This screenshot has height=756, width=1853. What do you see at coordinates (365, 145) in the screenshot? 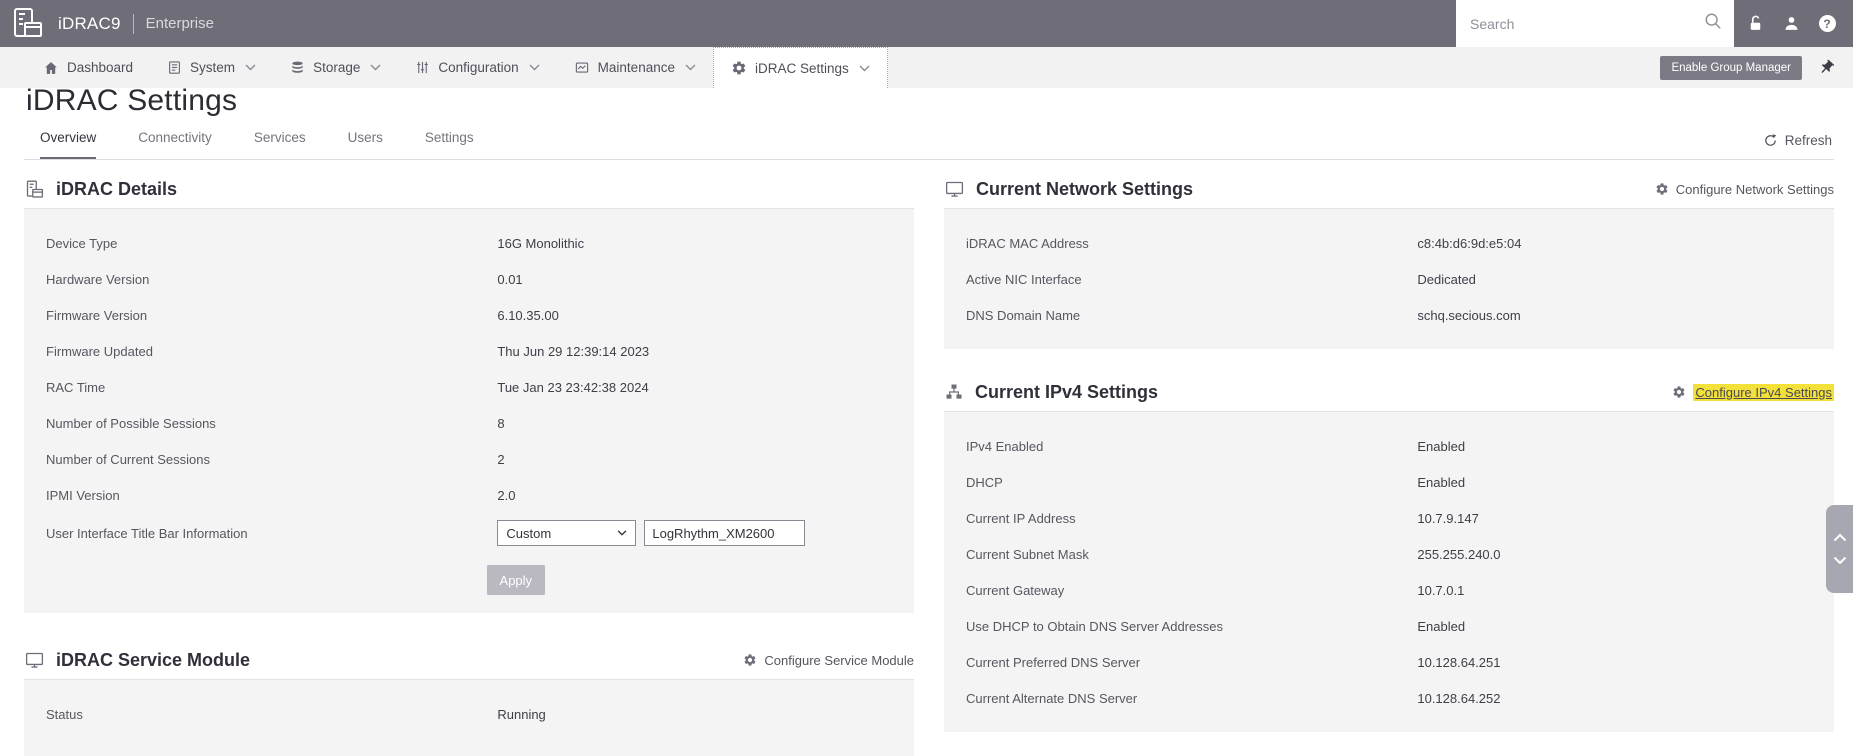
I see `tab: Users` at bounding box center [365, 145].